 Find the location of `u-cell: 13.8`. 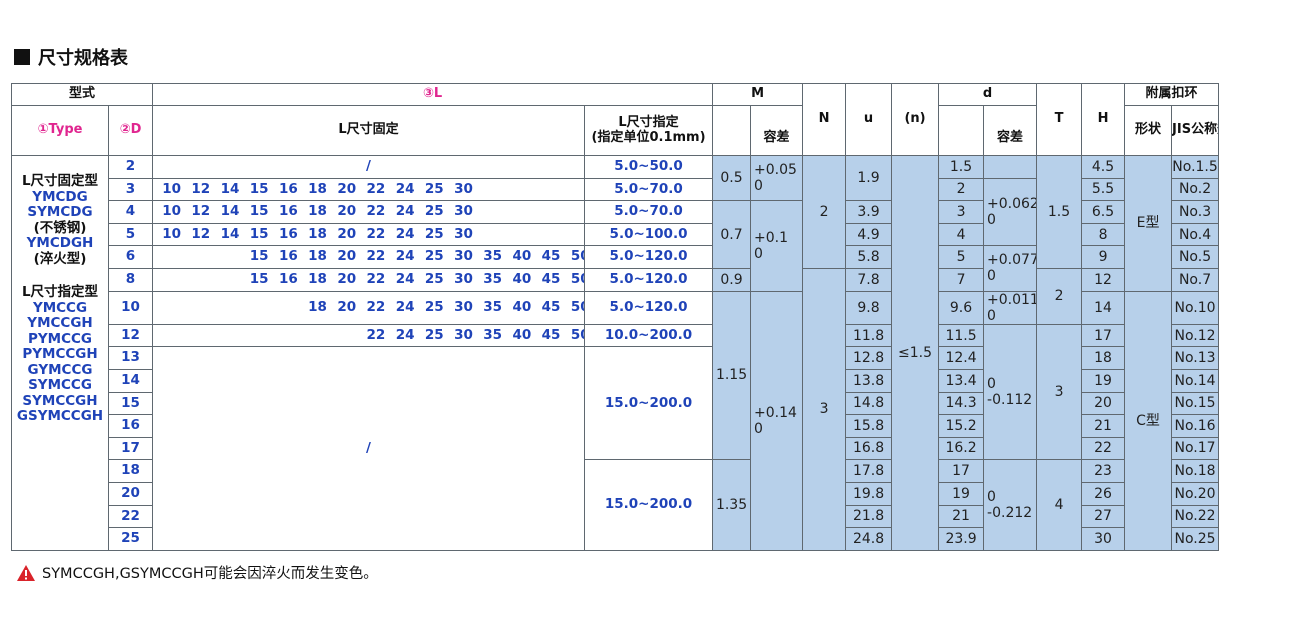

u-cell: 13.8 is located at coordinates (869, 380).